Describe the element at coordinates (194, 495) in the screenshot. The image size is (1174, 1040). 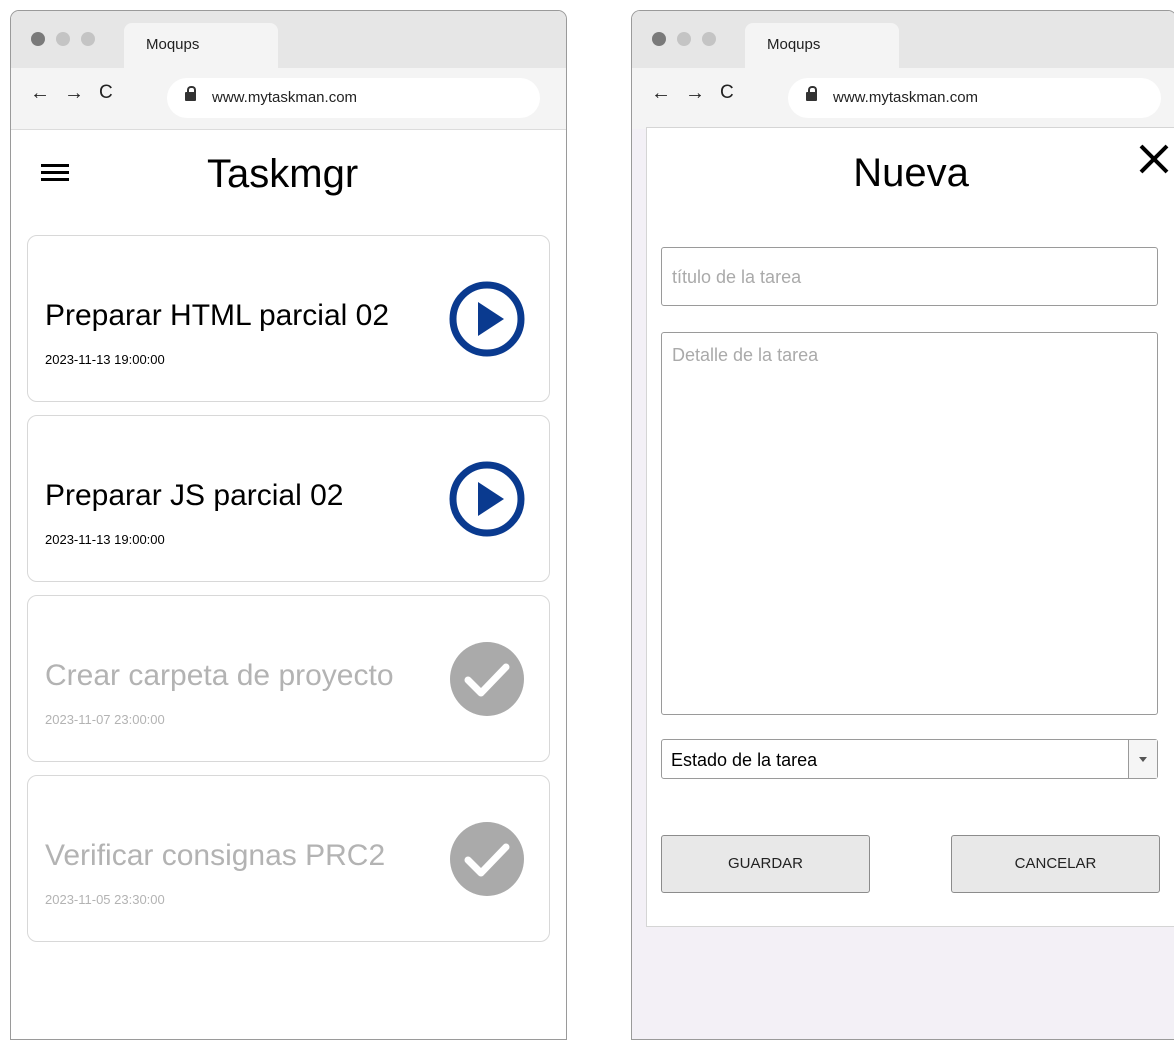
I see `task-title: Preparar JS parcial 02` at that location.